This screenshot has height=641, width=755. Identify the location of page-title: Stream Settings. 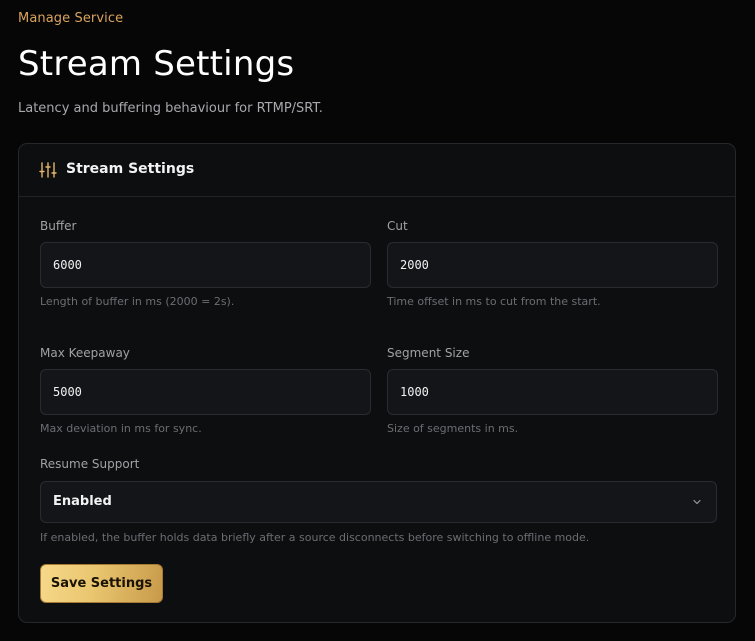
(156, 64).